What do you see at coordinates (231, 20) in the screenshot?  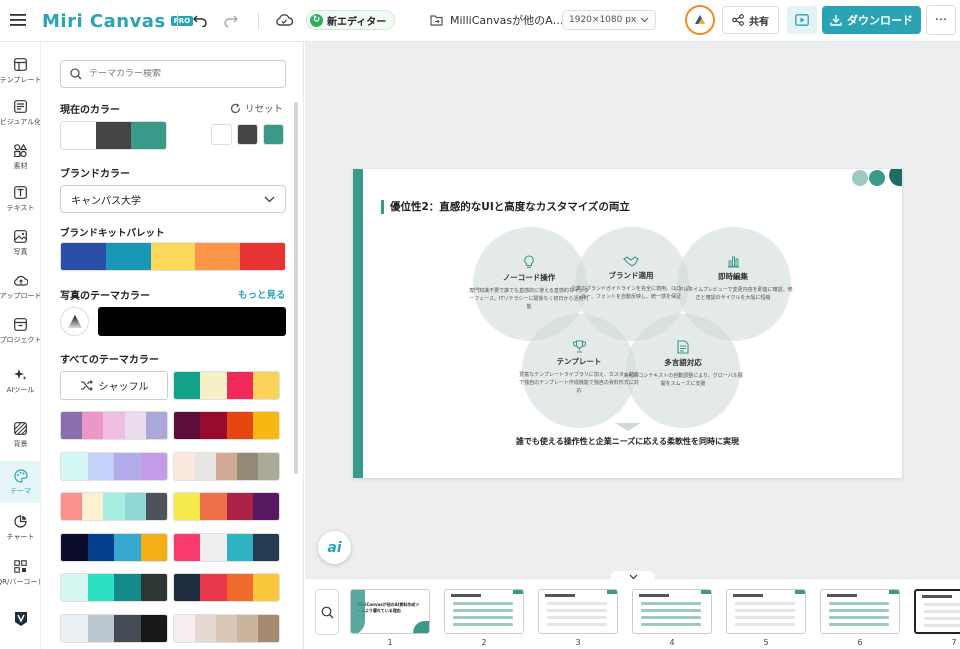 I see `redo-icon` at bounding box center [231, 20].